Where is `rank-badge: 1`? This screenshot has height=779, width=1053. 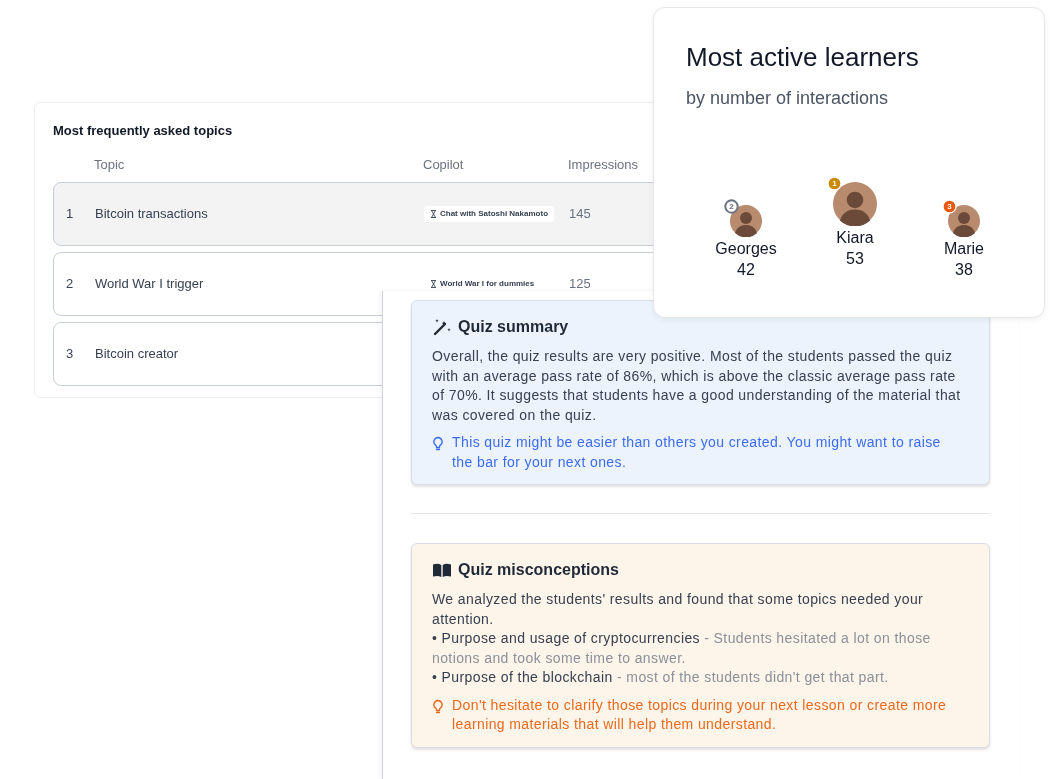 rank-badge: 1 is located at coordinates (834, 184).